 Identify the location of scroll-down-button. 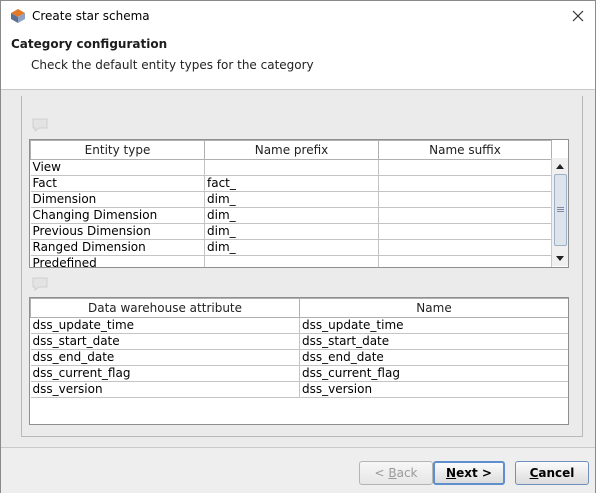
(560, 258).